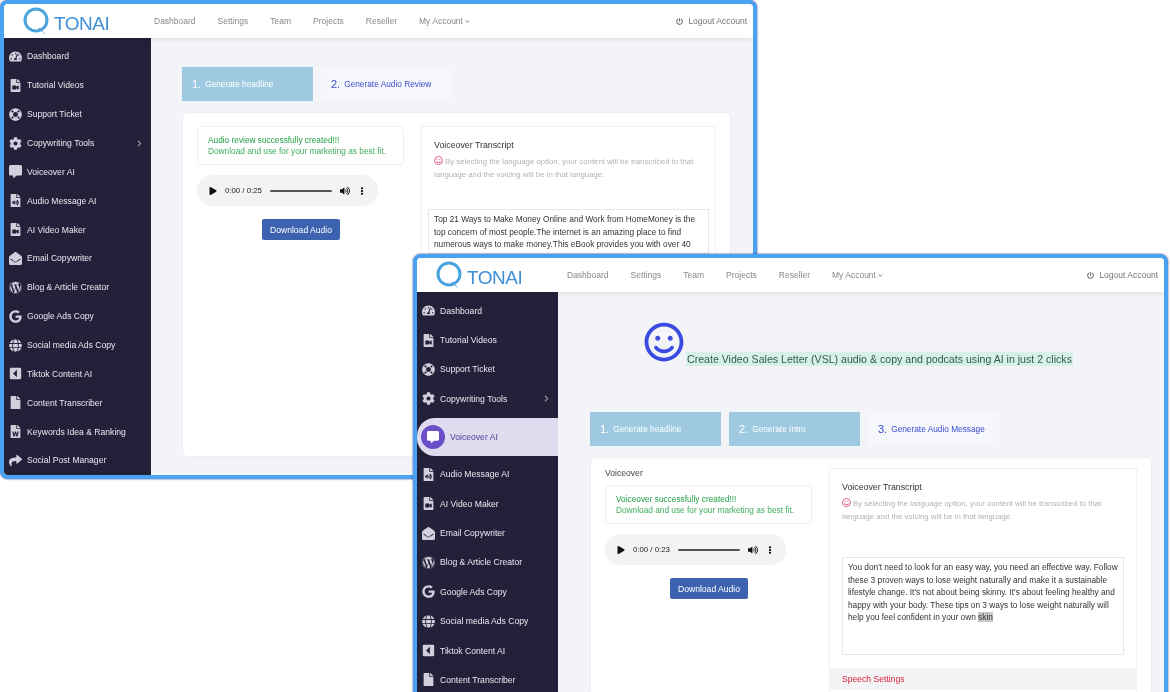 The height and width of the screenshot is (692, 1170). What do you see at coordinates (983, 606) in the screenshot?
I see `transcript-field: You don't need to look for an easy way, you need an effective way. Follow these 3 proven ways to lose weight naturally and make it a sustainable lifestyle change. It's not about being skinny. It's about feeling healthy and happy with your body. These tips on 3 ways to lose weight naturally will help you feel confident in your own skin` at bounding box center [983, 606].